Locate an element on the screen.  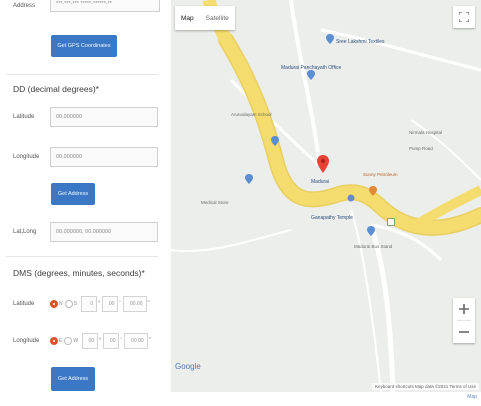
fullscreen-button is located at coordinates (464, 17).